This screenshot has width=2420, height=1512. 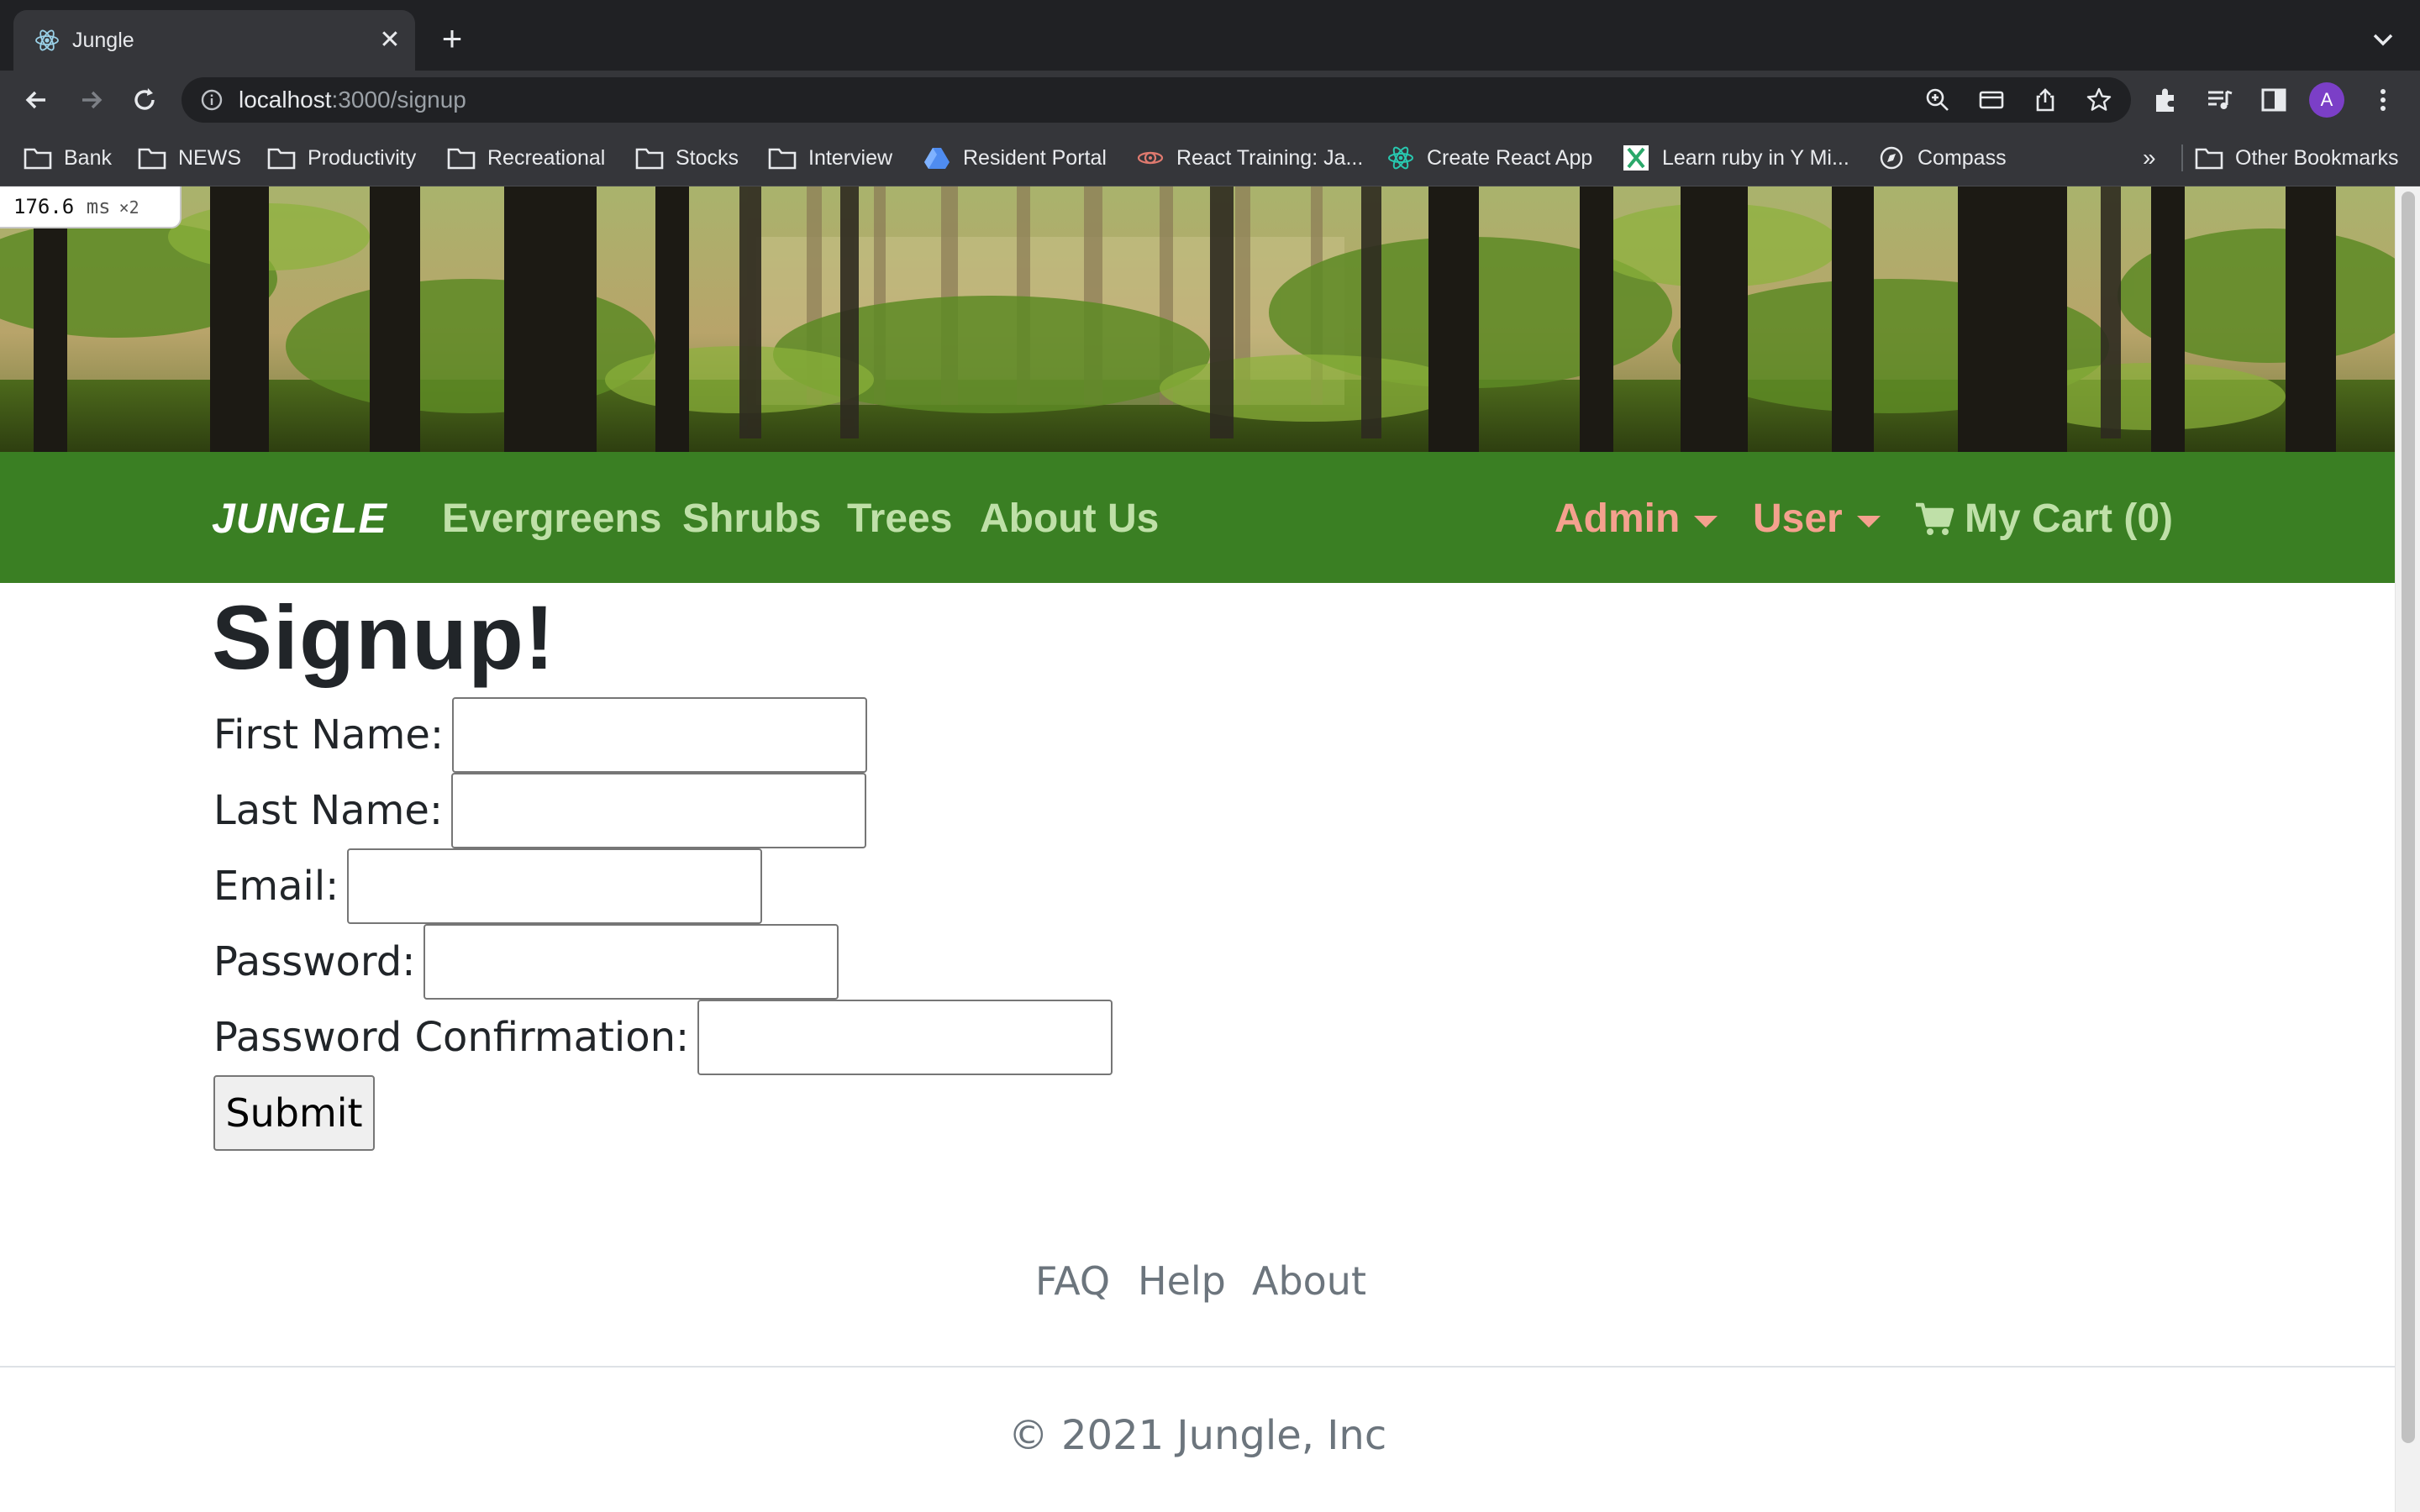 I want to click on bookmark-star-icon, so click(x=2099, y=100).